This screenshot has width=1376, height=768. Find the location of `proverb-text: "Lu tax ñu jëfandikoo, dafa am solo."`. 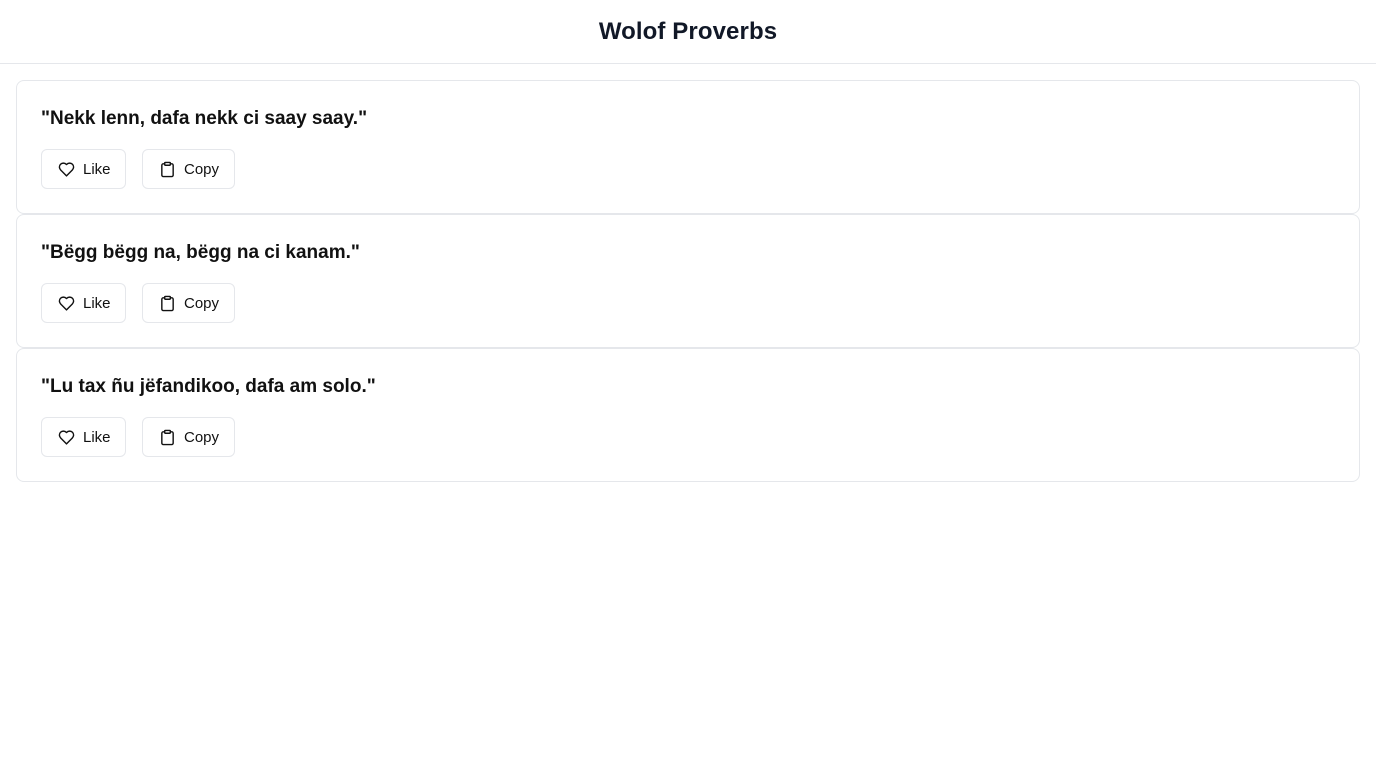

proverb-text: "Lu tax ñu jëfandikoo, dafa am solo." is located at coordinates (208, 386).